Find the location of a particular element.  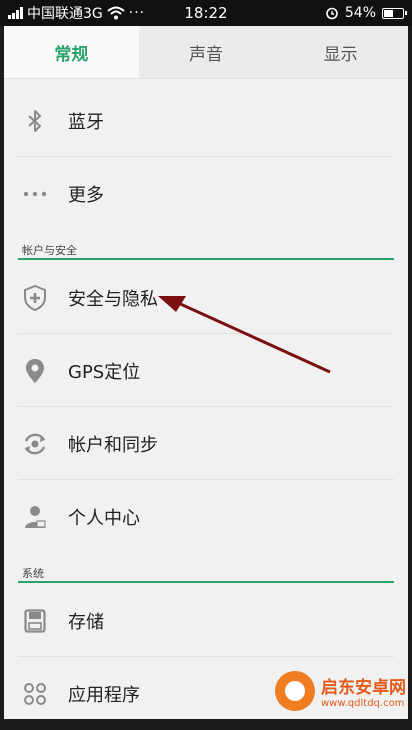

watermark: 启东安卓网 www.qdltdq.com is located at coordinates (340, 691).